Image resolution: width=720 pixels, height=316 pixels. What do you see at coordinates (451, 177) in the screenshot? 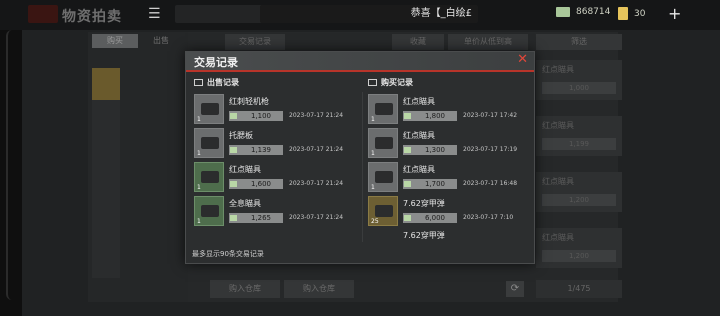
I see `buy-record-row: 1 红点瞄具 1,700 2023-07-17 16:48` at bounding box center [451, 177].